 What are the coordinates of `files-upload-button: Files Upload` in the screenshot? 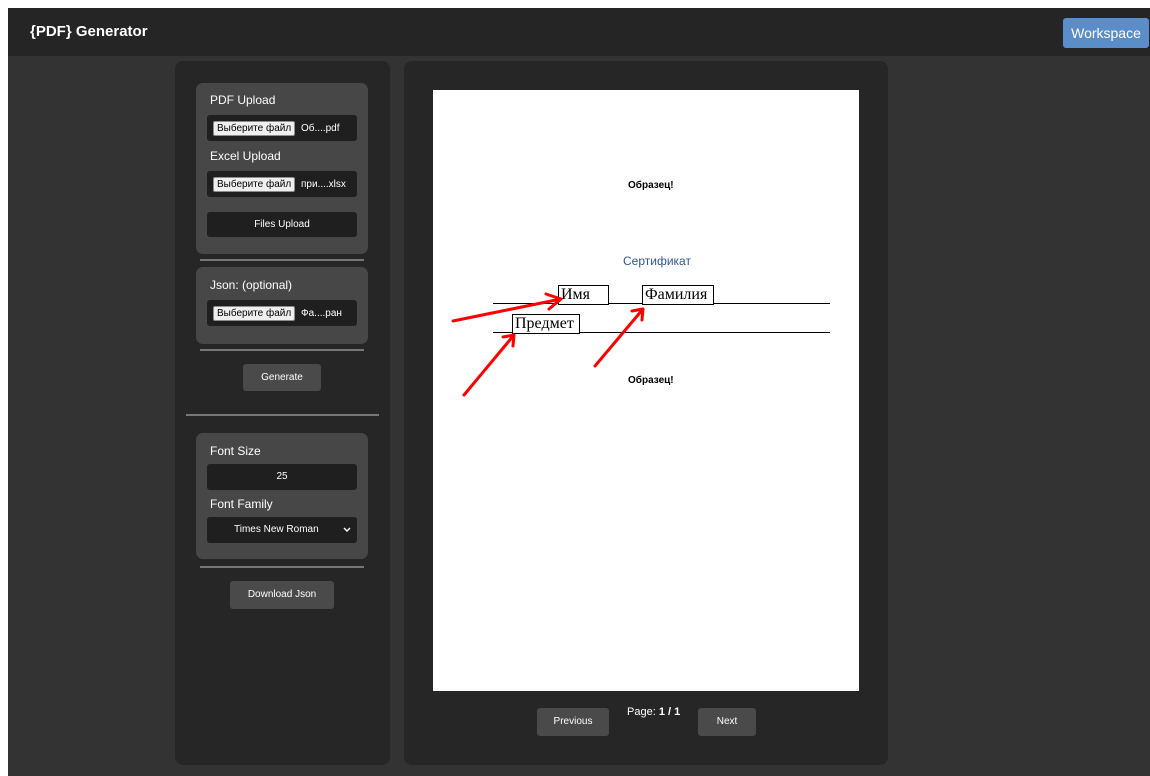 It's located at (282, 224).